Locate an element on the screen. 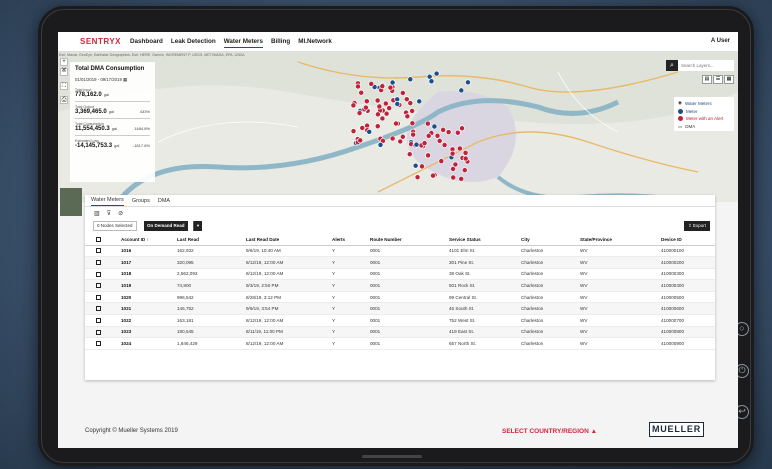 Image resolution: width=772 pixels, height=469 pixels. col-city: City is located at coordinates (548, 240).